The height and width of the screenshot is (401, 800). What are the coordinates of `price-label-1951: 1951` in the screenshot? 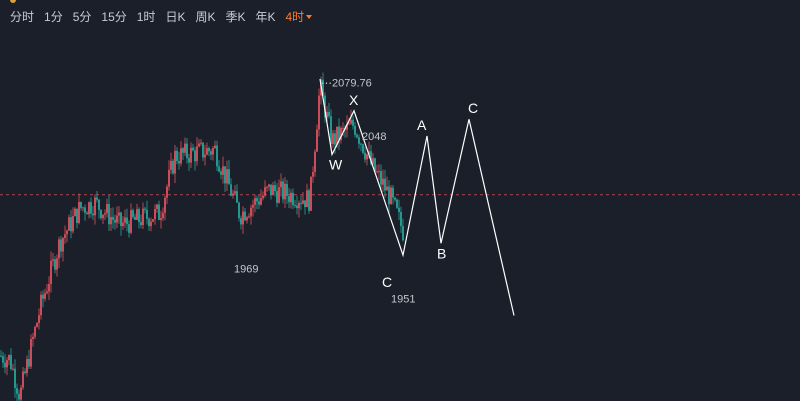 It's located at (403, 300).